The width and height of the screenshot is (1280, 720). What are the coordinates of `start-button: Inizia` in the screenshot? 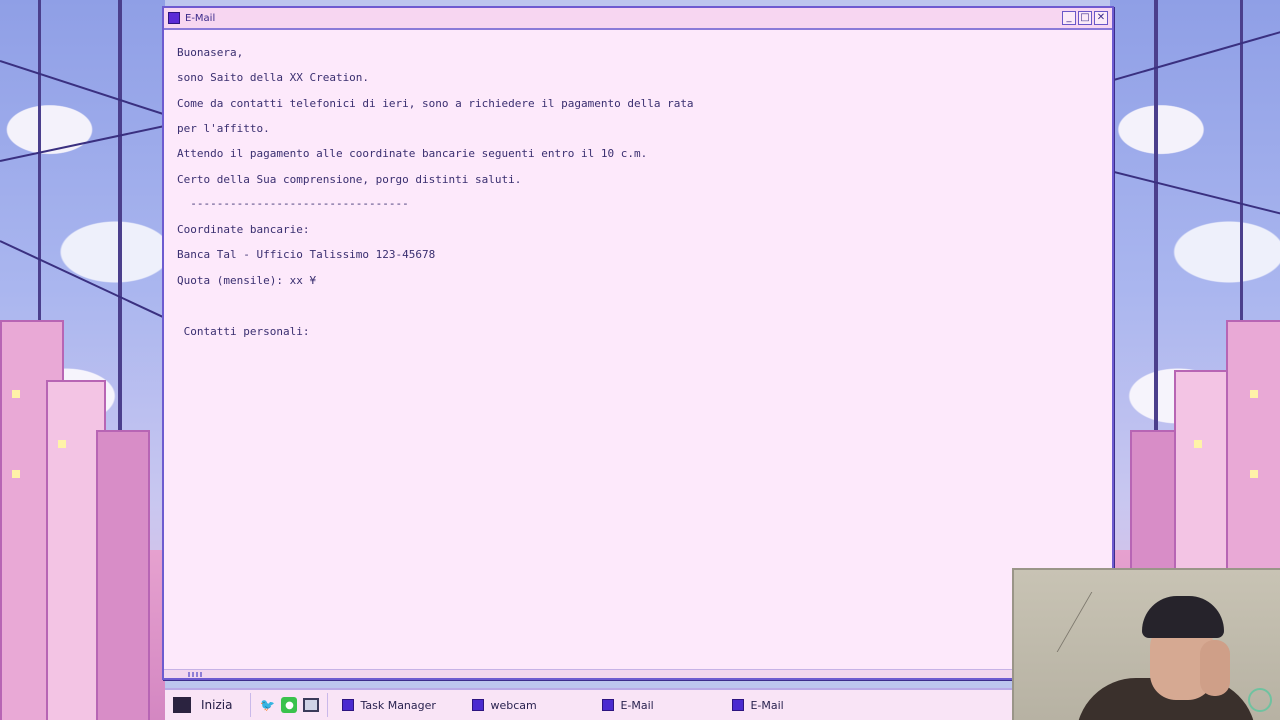 It's located at (209, 705).